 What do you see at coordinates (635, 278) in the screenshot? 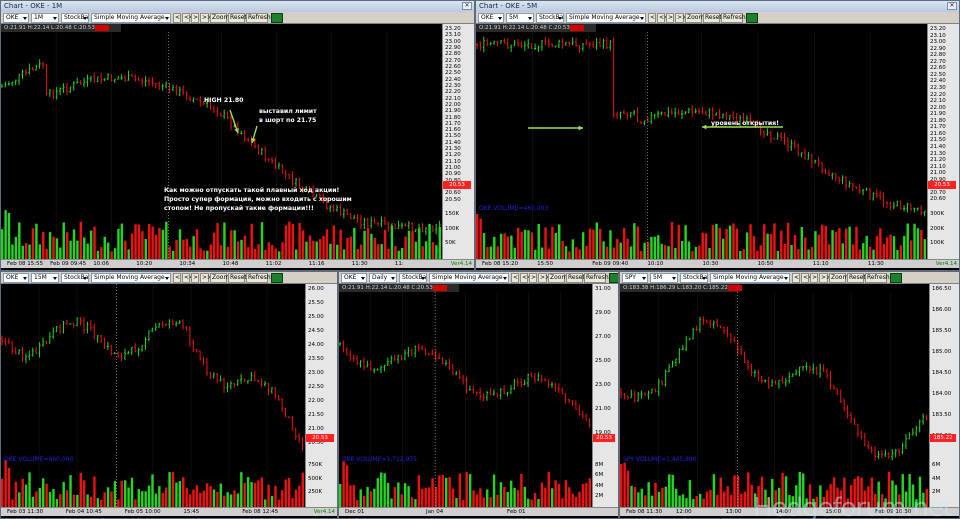
I see `symbol-select: SPY` at bounding box center [635, 278].